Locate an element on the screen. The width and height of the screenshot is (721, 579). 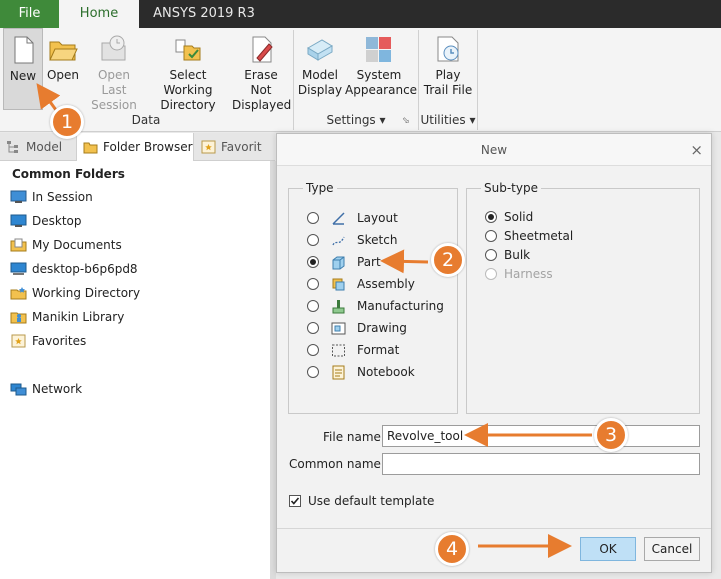
settings-launcher-icon: ⬂ is located at coordinates (406, 121).